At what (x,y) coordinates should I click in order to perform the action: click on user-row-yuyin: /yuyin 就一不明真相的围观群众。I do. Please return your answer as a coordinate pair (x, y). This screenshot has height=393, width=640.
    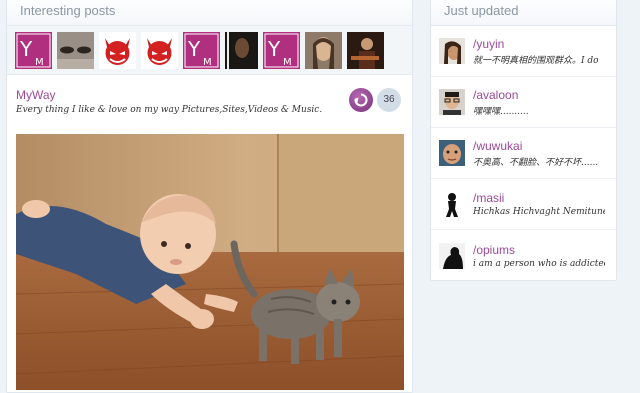
    Looking at the image, I should click on (523, 51).